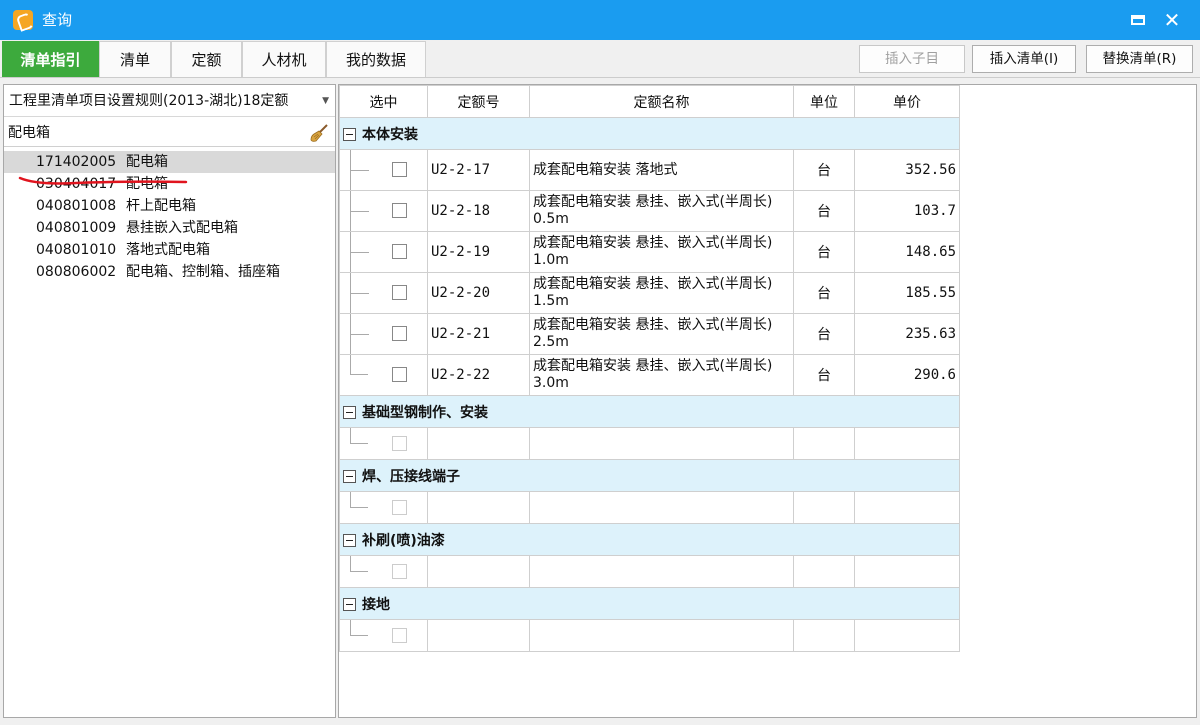  I want to click on tab-my-data: 我的数据, so click(376, 59).